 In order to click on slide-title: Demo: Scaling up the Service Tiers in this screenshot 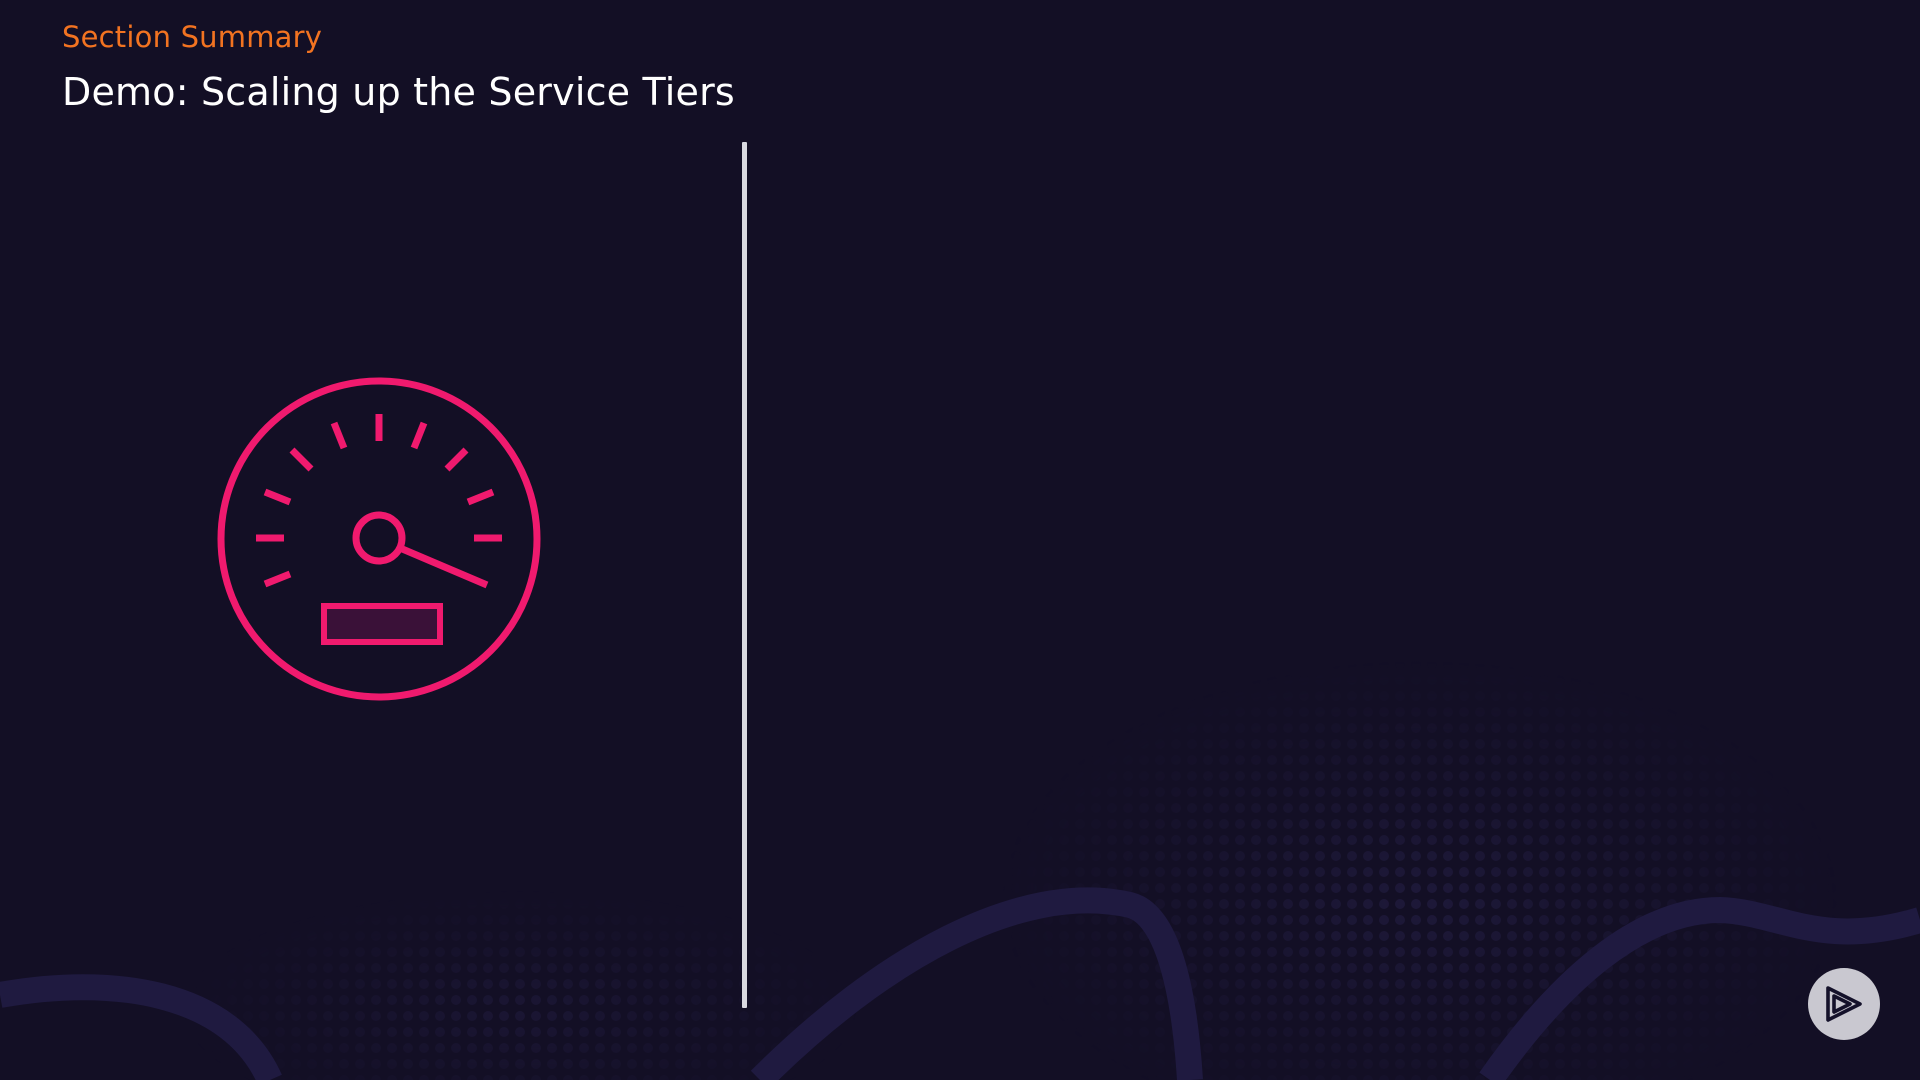, I will do `click(398, 92)`.